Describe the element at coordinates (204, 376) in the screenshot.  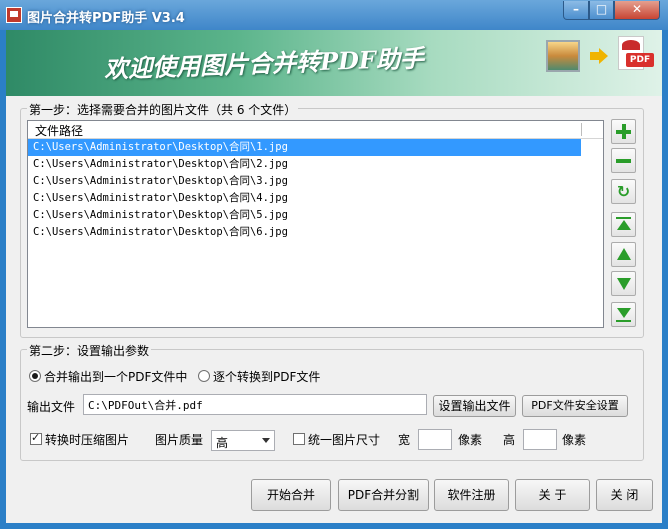
I see `each-radio` at that location.